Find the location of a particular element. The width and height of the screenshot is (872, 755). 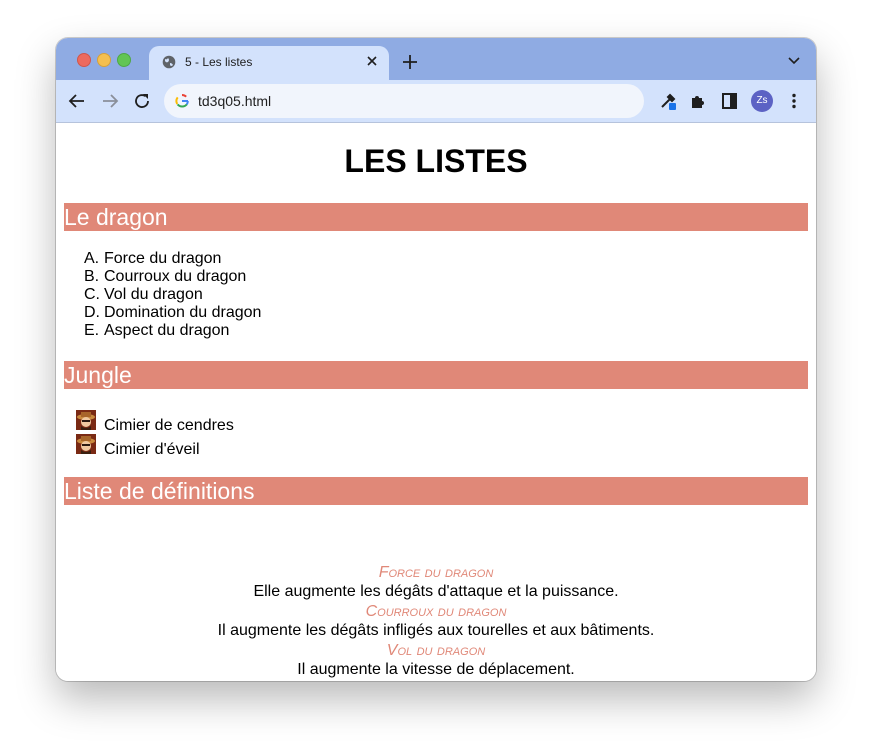

maximize-window-button is located at coordinates (124, 60).